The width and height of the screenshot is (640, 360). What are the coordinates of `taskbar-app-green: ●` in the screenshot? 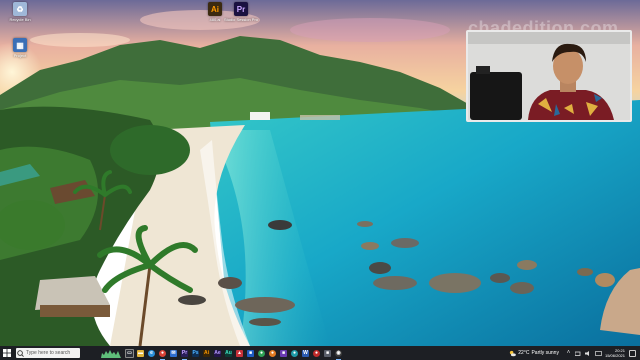 It's located at (261, 353).